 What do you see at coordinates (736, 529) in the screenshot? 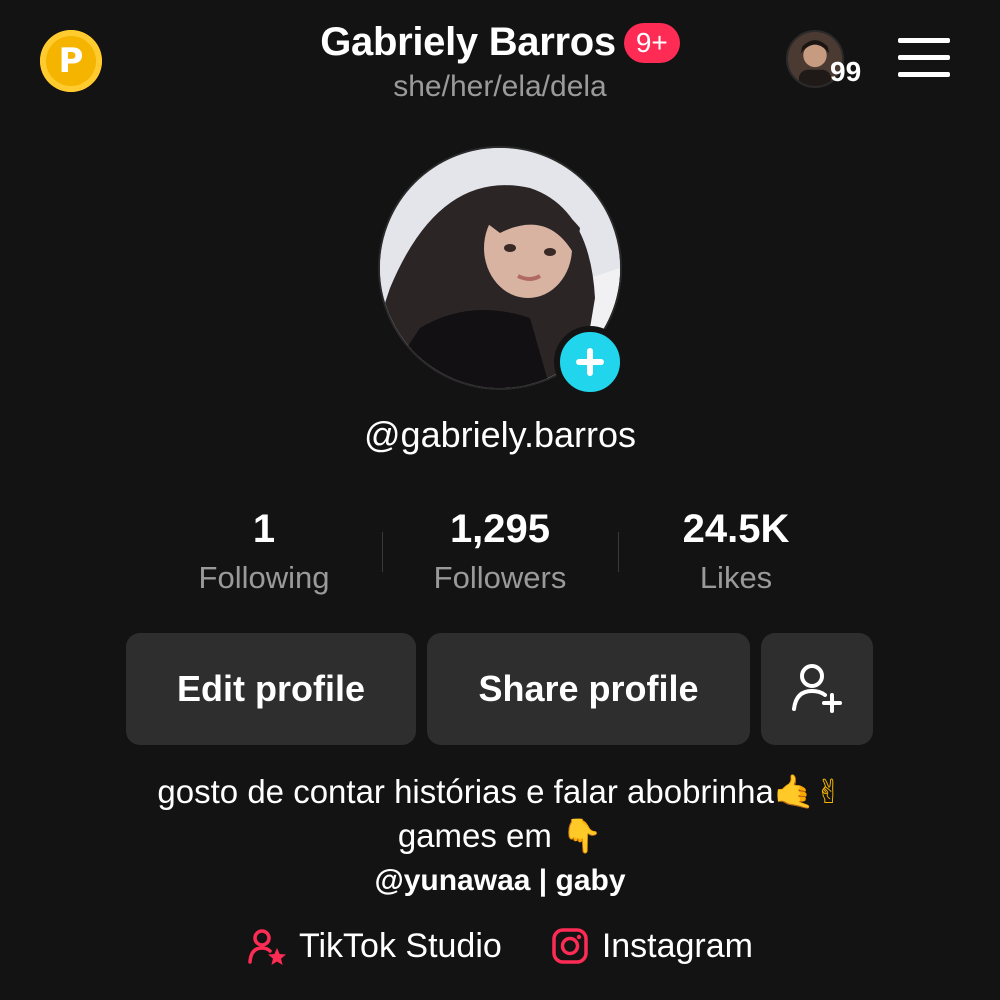
I see `stat-value: 24.5K` at bounding box center [736, 529].